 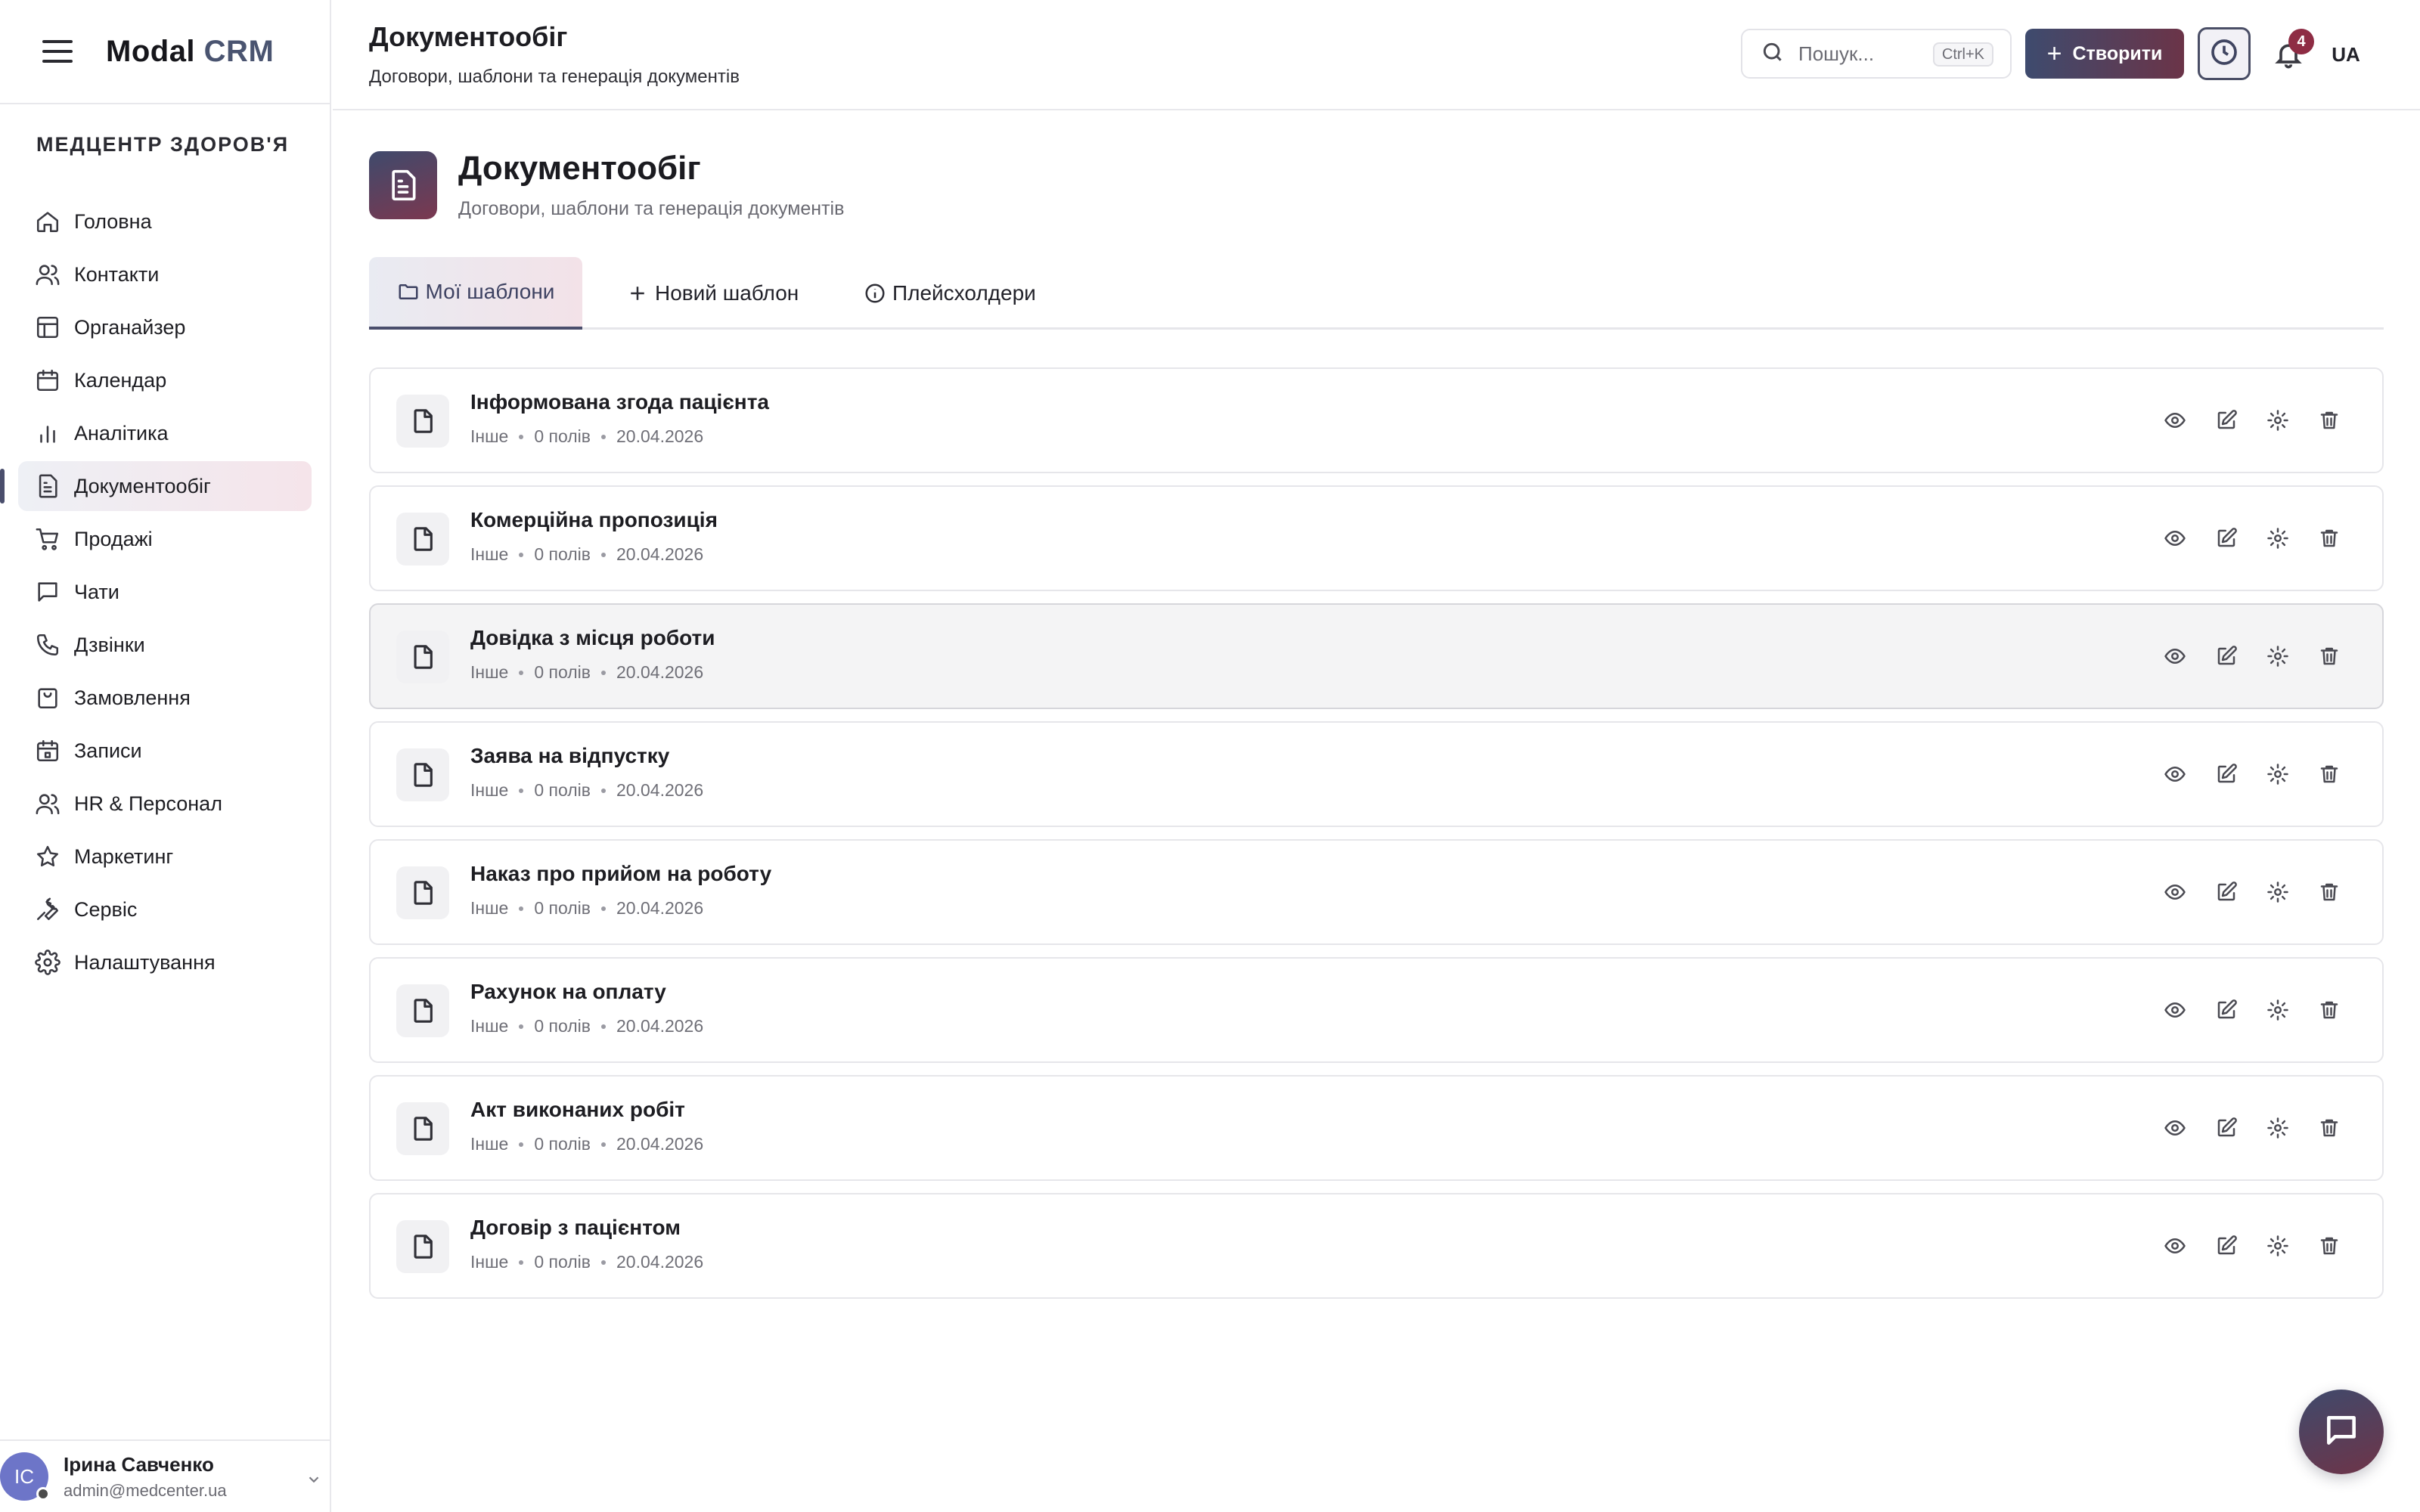 I want to click on sidebar-item-appointments: Записи, so click(x=165, y=751).